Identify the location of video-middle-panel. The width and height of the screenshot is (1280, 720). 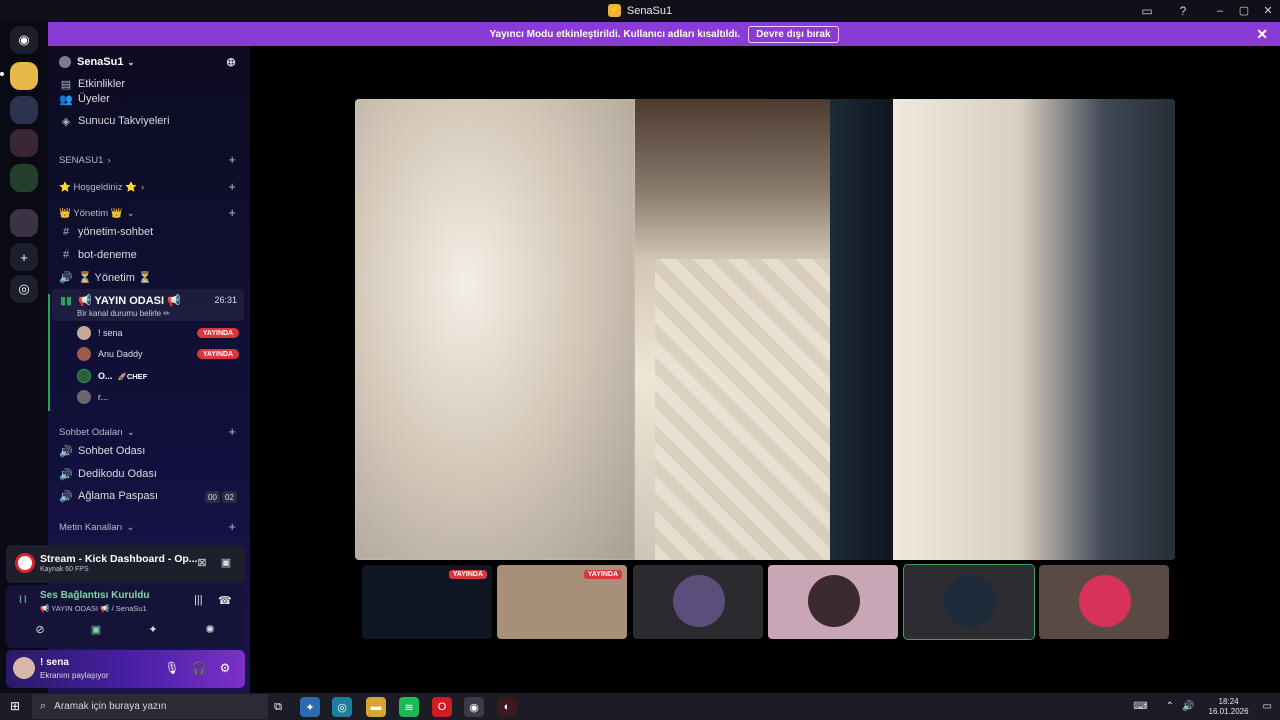
(764, 329).